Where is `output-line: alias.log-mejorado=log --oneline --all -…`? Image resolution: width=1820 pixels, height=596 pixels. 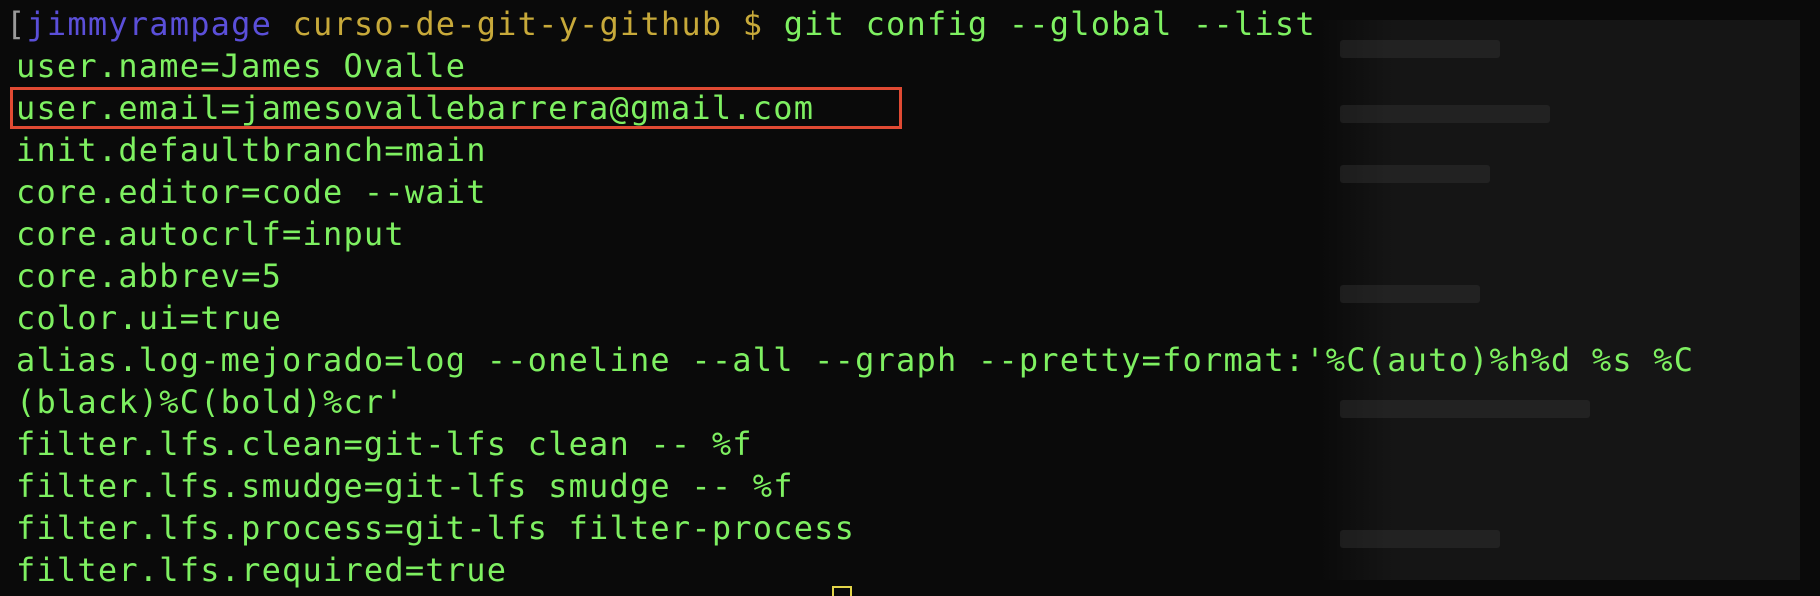 output-line: alias.log-mejorado=log --oneline --all -… is located at coordinates (855, 360).